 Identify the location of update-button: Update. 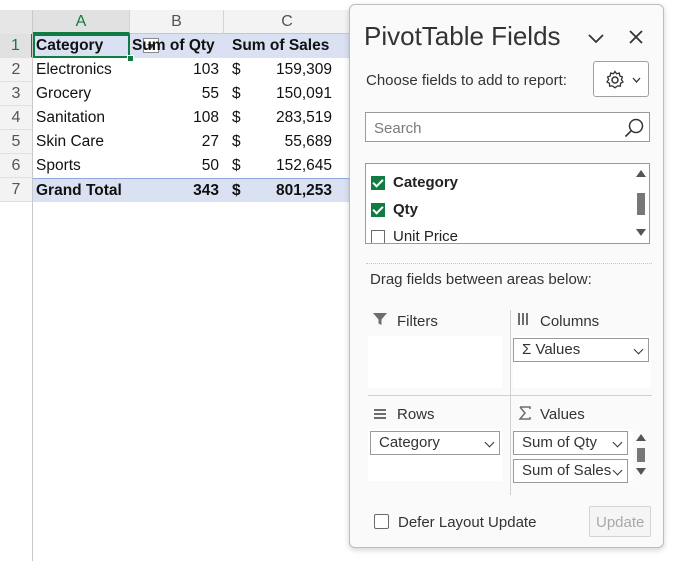
(620, 521).